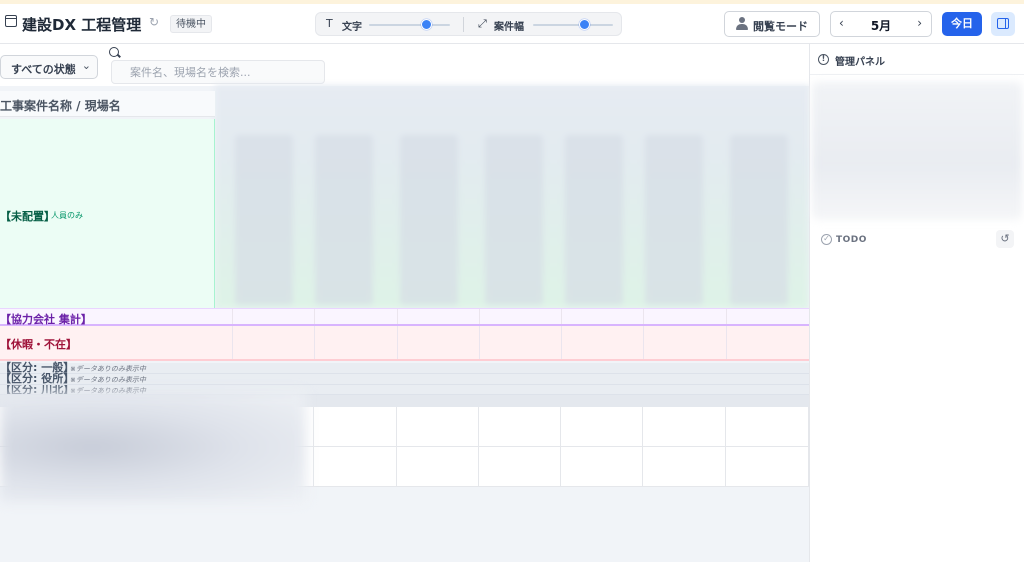 The height and width of the screenshot is (562, 1024). Describe the element at coordinates (86, 65) in the screenshot. I see `chevron-down-icon: ⌄` at that location.